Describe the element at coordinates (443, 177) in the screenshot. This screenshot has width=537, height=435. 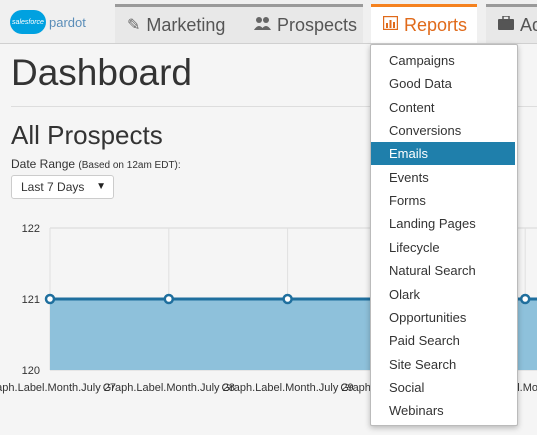
I see `menu-item-events: Events` at that location.